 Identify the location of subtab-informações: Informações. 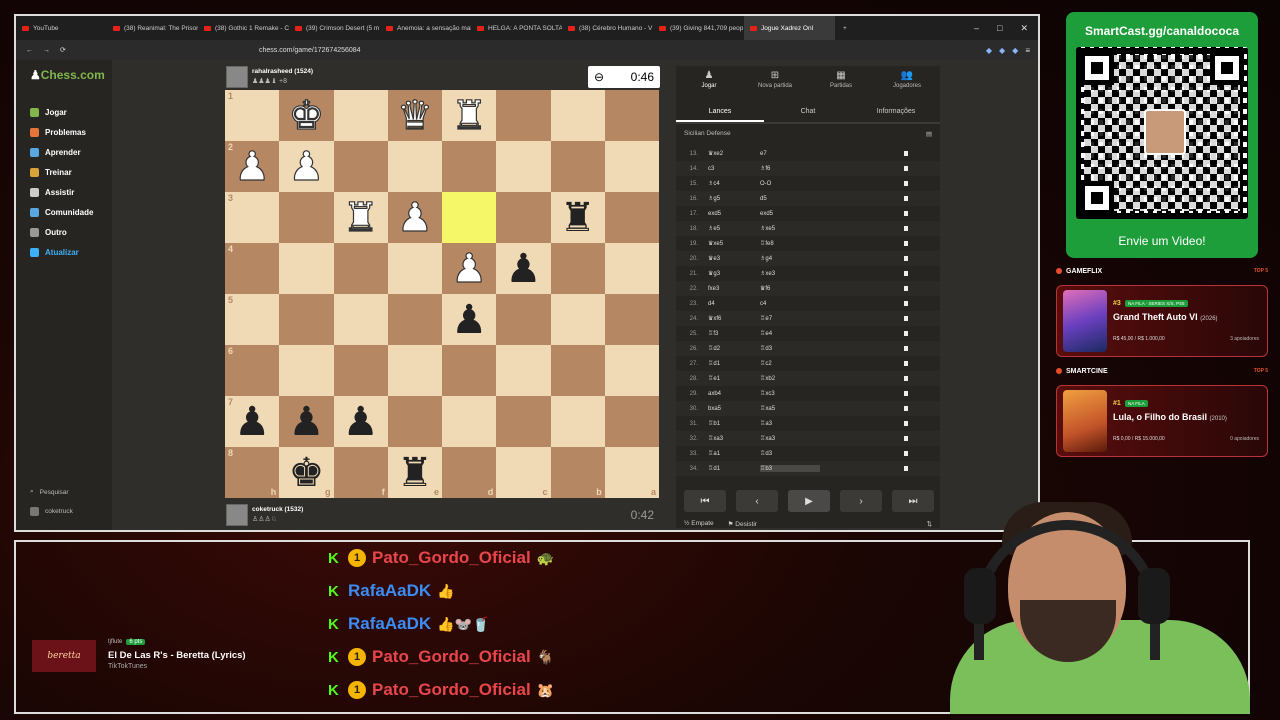
(896, 112).